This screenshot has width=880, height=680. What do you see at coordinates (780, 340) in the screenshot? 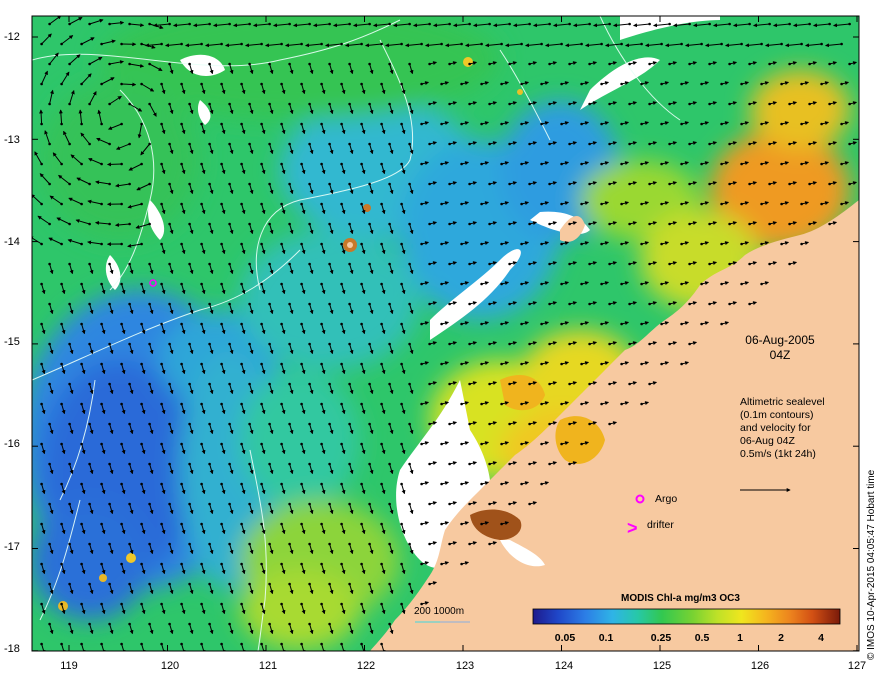
I see `date-text: 06-Aug-2005` at bounding box center [780, 340].